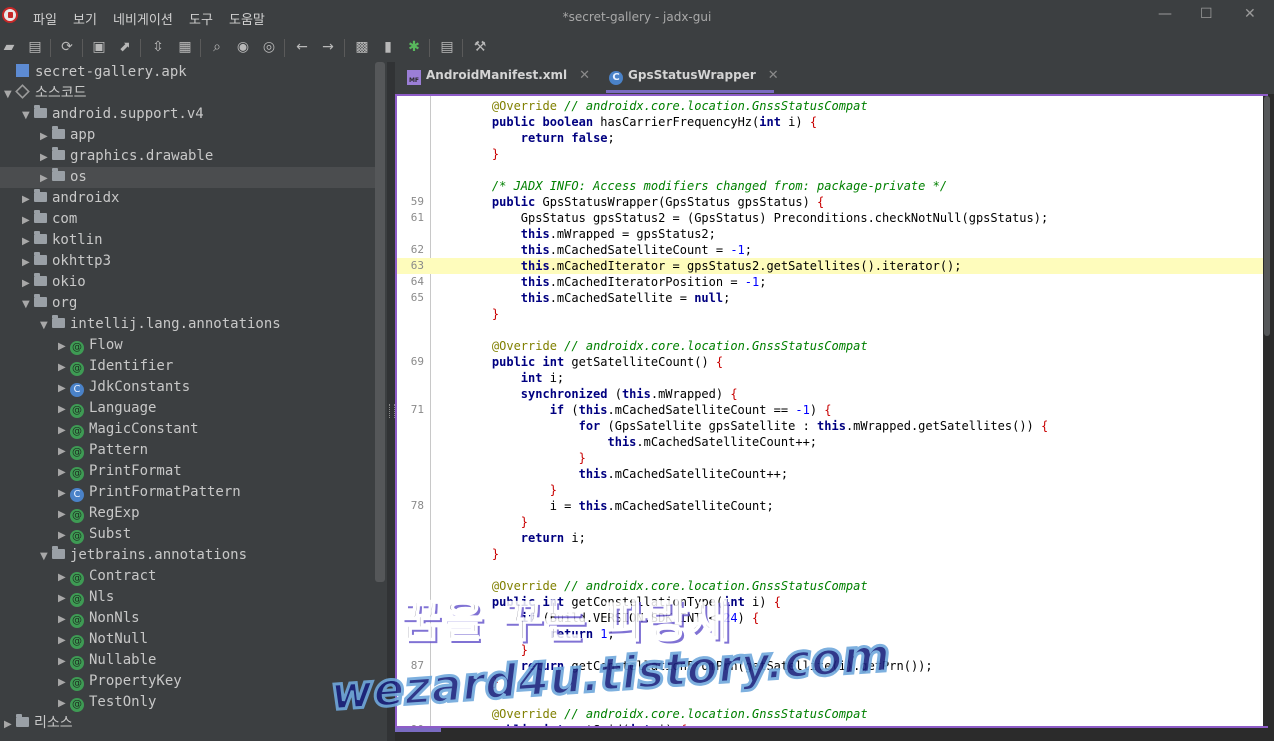  Describe the element at coordinates (149, 492) in the screenshot. I see `tree-item: ▶ C PrintFormatPattern` at that location.